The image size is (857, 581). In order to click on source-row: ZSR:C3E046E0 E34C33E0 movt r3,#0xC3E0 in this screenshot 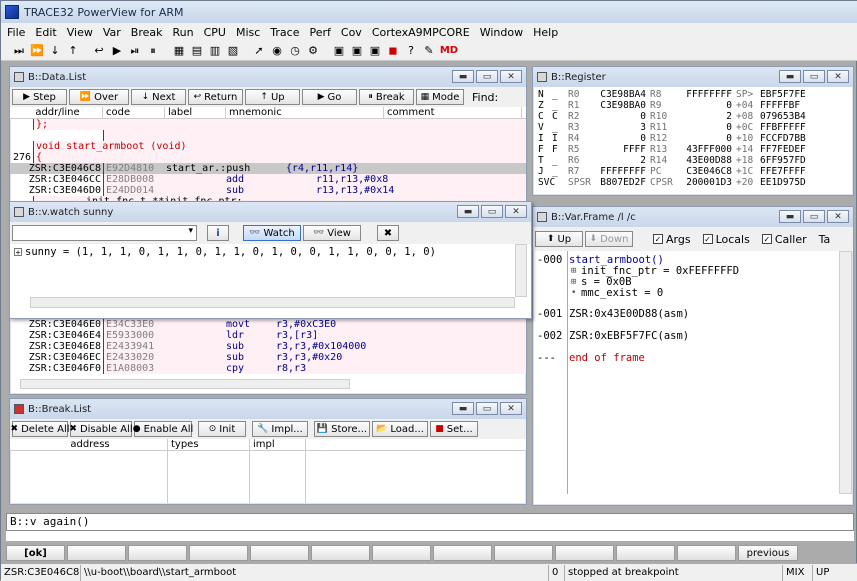, I will do `click(268, 324)`.